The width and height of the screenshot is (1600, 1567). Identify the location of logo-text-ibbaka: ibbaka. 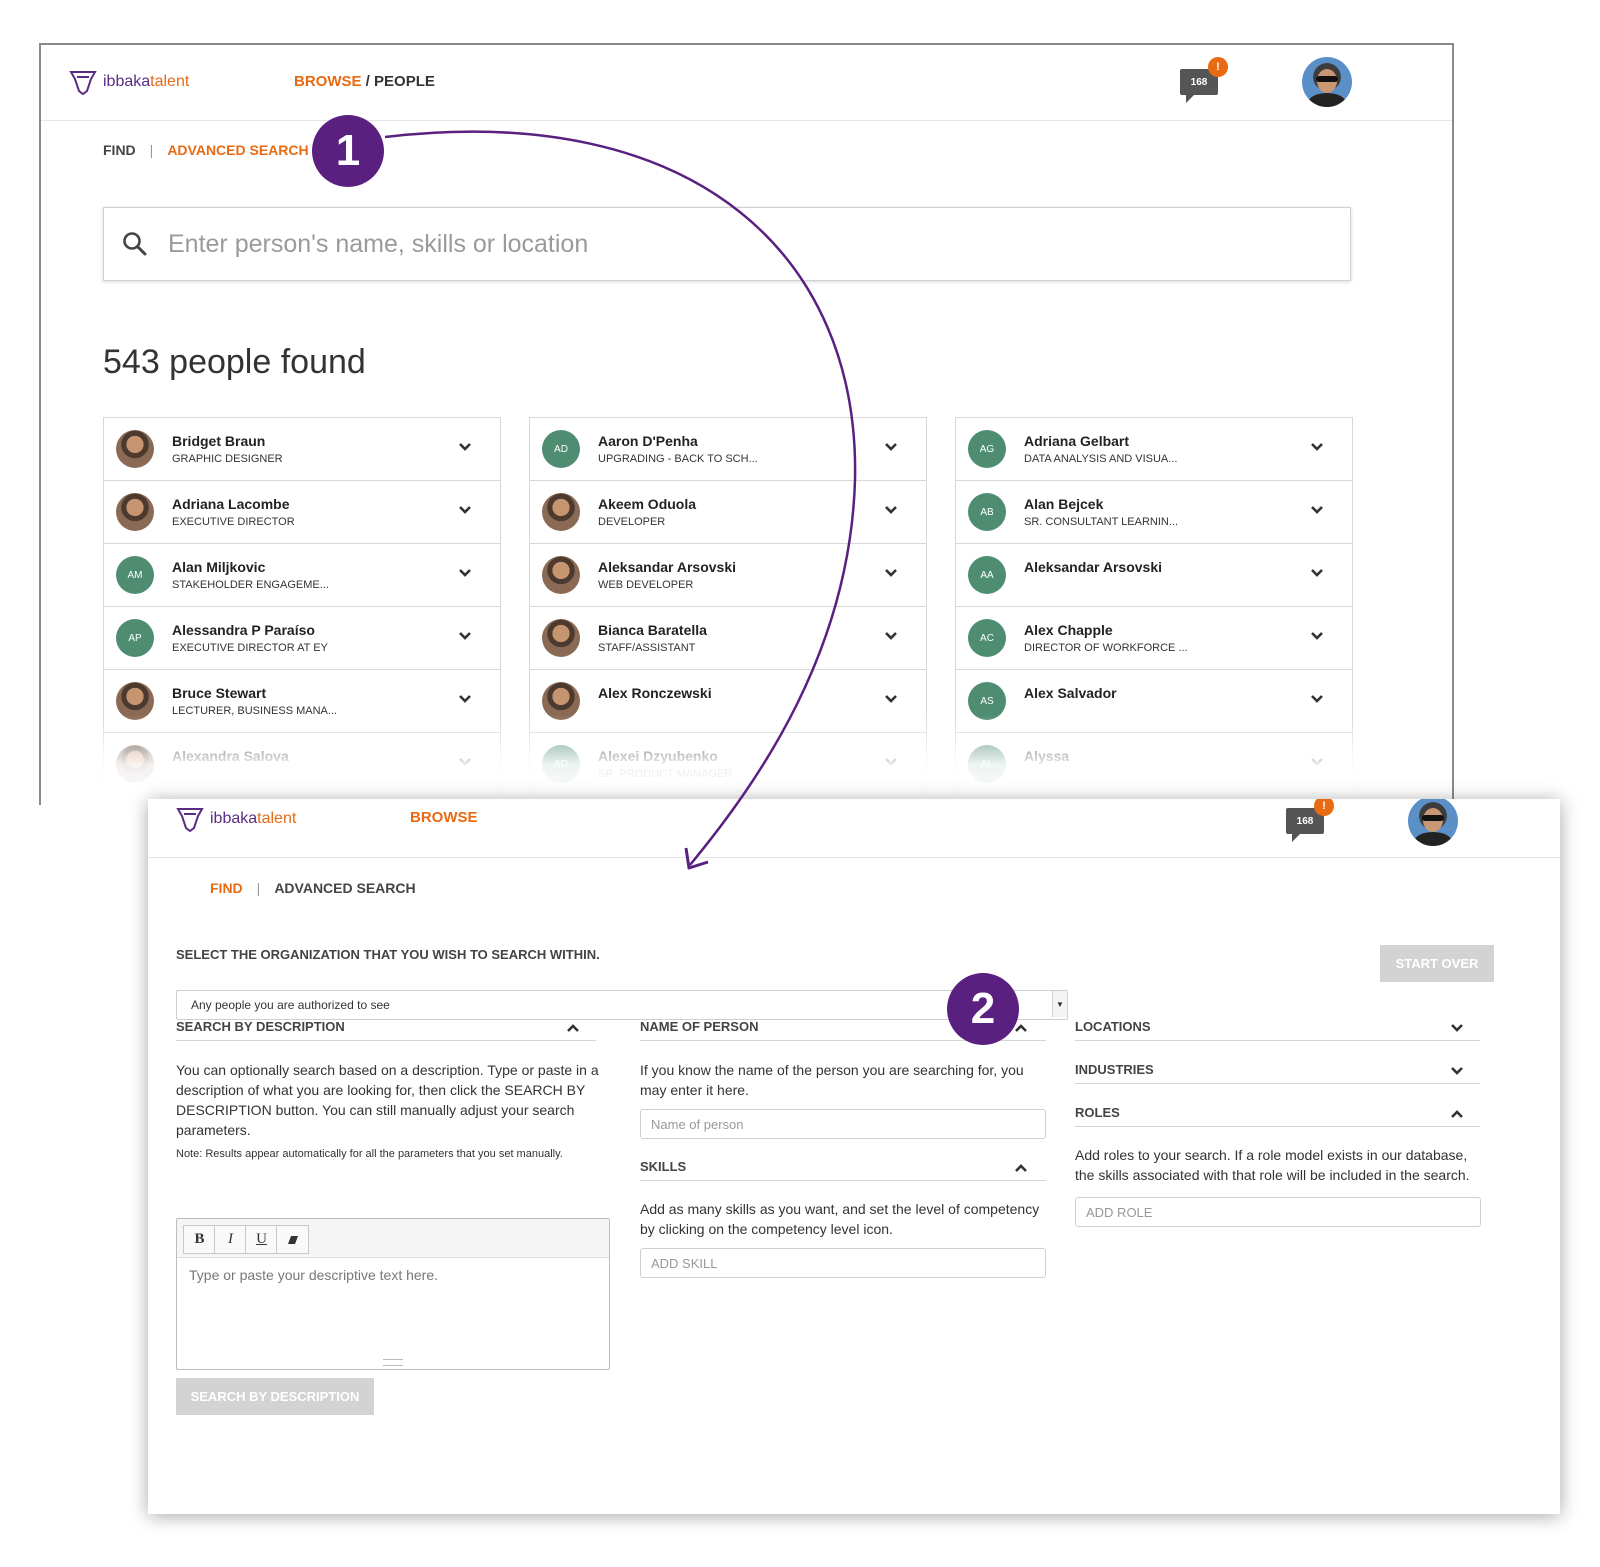
(127, 81).